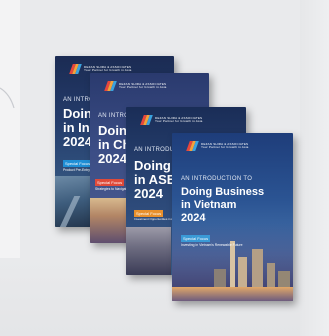 The width and height of the screenshot is (329, 336). What do you see at coordinates (212, 245) in the screenshot?
I see `special-focus-text: Investing in Vietnam's Renewable Future` at bounding box center [212, 245].